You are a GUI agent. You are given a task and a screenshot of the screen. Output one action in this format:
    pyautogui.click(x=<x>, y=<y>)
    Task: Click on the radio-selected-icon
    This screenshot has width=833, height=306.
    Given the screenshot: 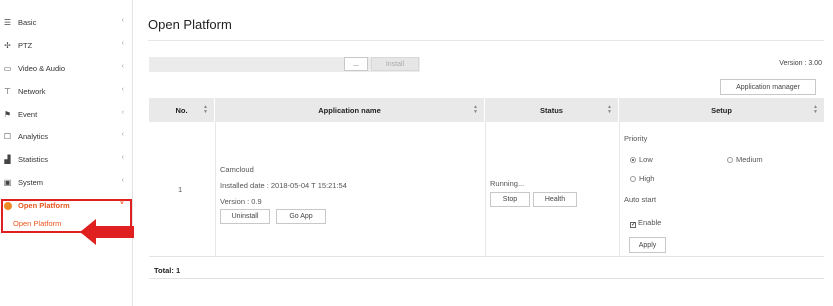 What is the action you would take?
    pyautogui.click(x=633, y=160)
    